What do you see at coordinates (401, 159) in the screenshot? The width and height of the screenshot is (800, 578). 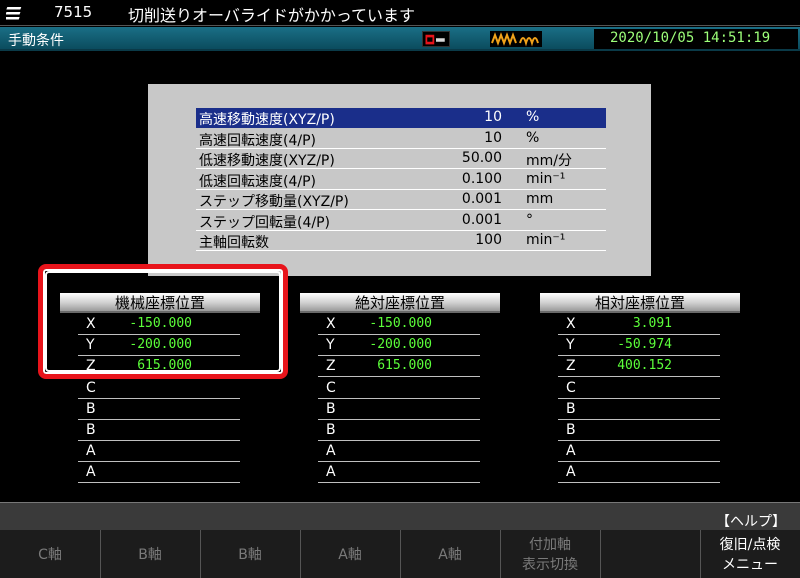 I see `setting-row: 低速移動速度(XYZ/P) 50.00 mm/分` at bounding box center [401, 159].